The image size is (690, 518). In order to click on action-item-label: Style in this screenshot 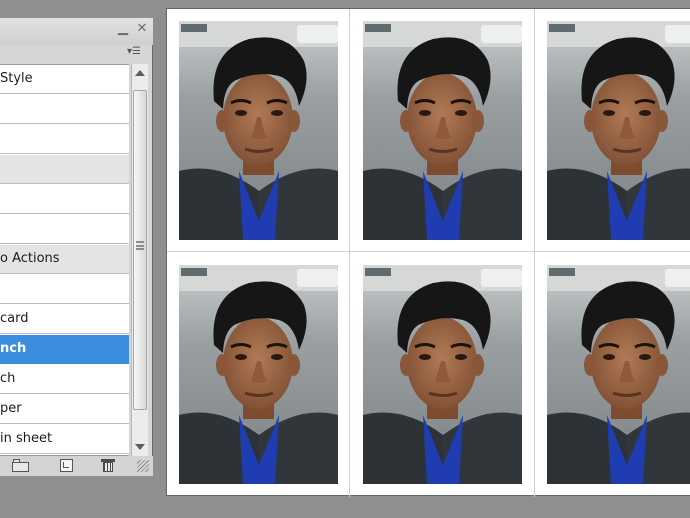, I will do `click(16, 78)`.